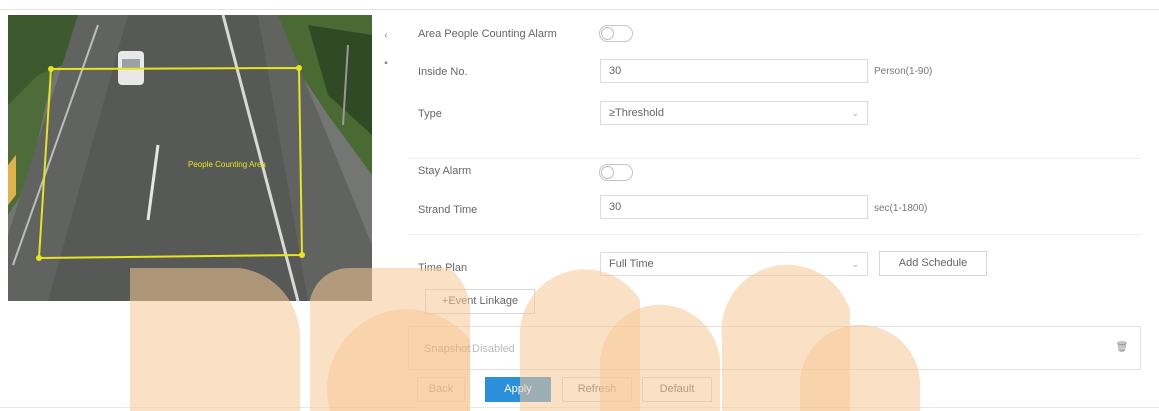 Image resolution: width=1159 pixels, height=411 pixels. Describe the element at coordinates (774, 348) in the screenshot. I see `linkage-panel` at that location.